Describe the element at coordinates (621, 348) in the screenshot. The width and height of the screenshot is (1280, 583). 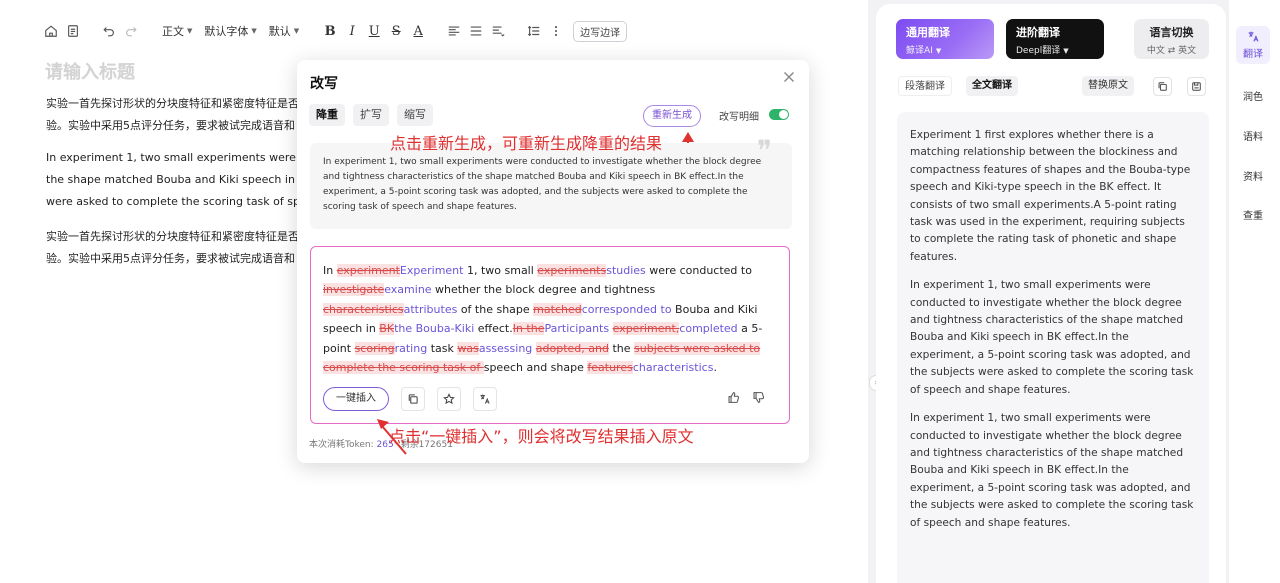
I see `unchanged-text: the` at that location.